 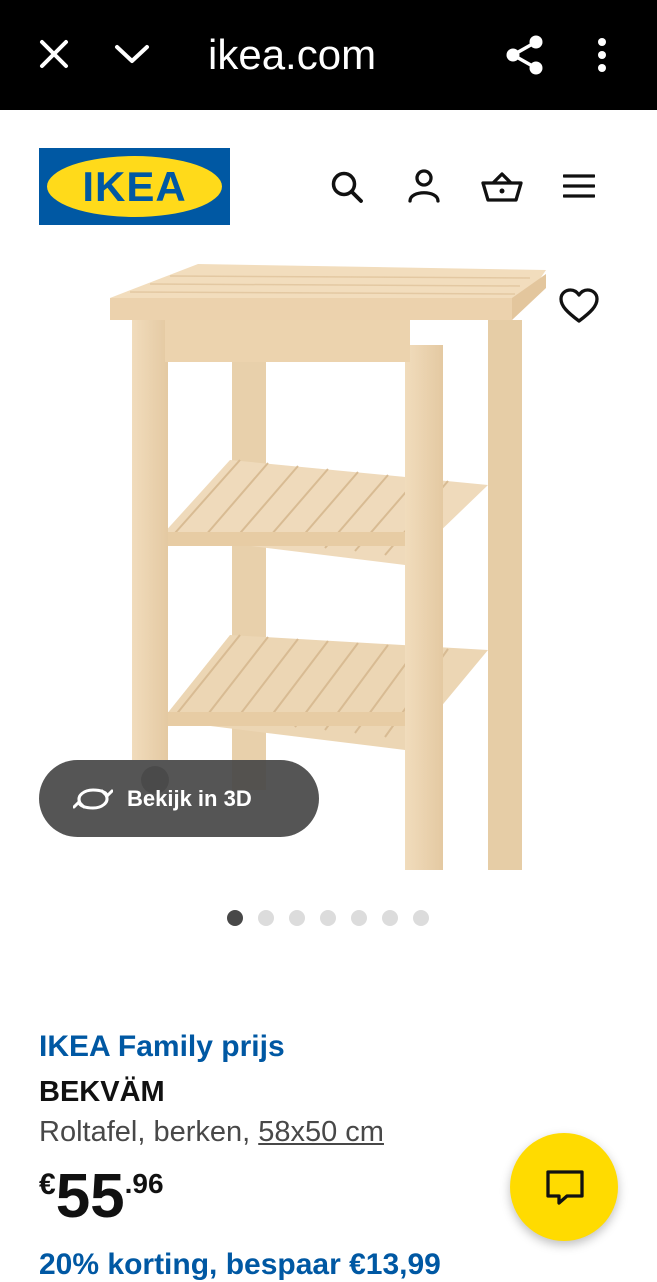 I want to click on more-vertical-icon, so click(x=602, y=57).